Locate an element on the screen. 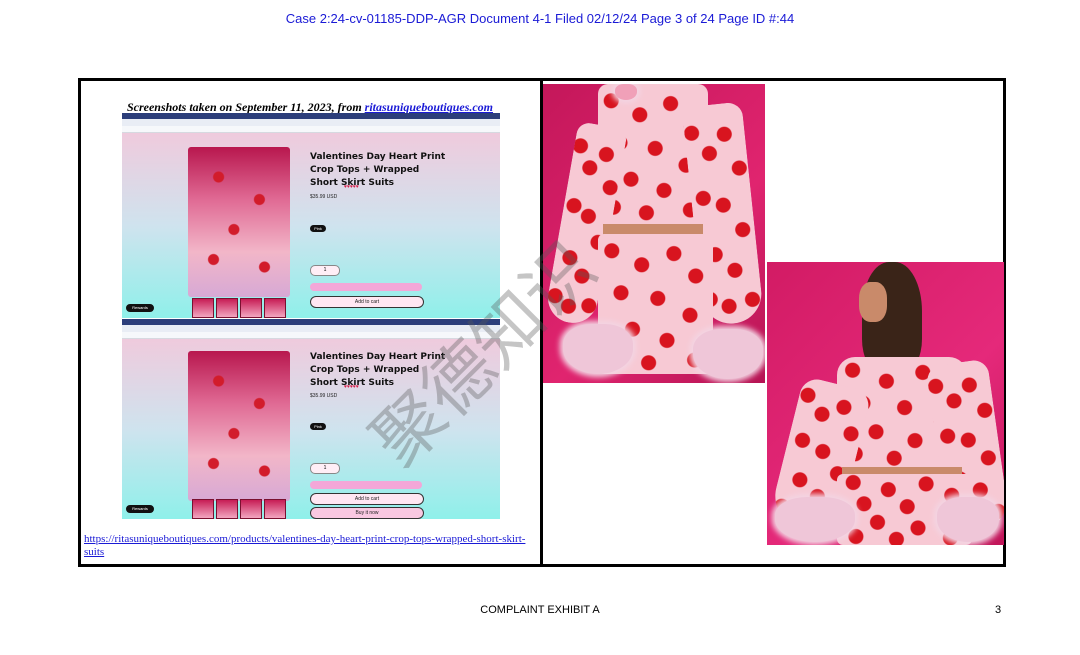 This screenshot has height=655, width=1080. page-number: 3 is located at coordinates (998, 610).